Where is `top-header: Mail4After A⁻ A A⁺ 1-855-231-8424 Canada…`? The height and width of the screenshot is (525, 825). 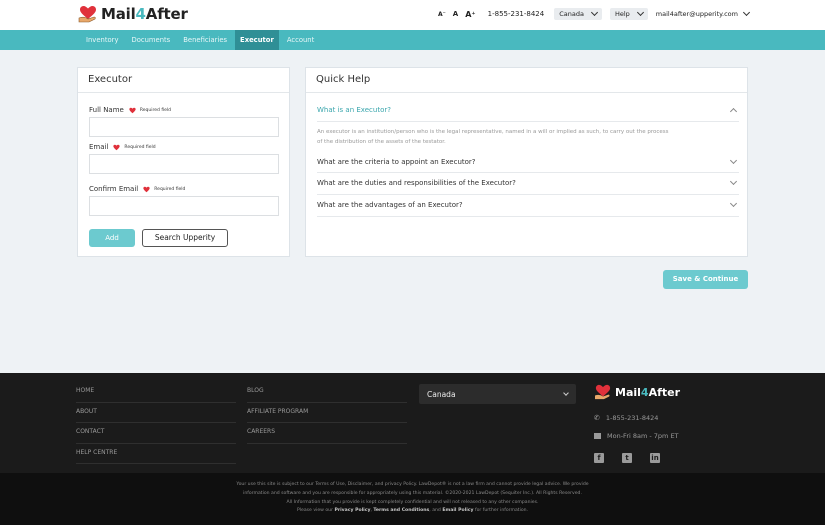 top-header: Mail4After A⁻ A A⁺ 1-855-231-8424 Canada… is located at coordinates (412, 15).